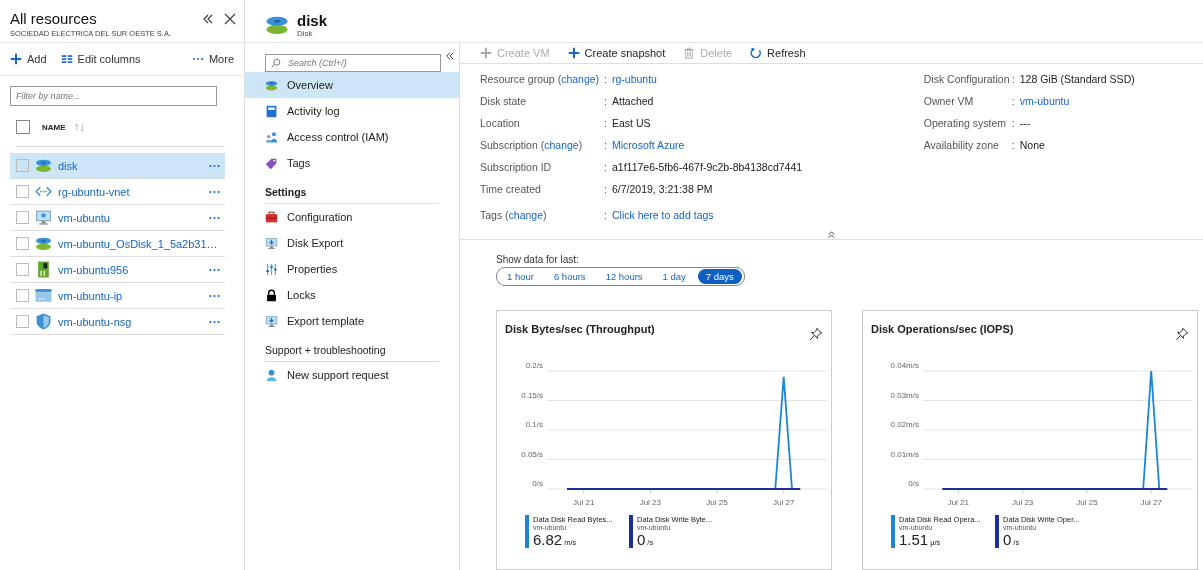  I want to click on menu-item: Tags, so click(352, 163).